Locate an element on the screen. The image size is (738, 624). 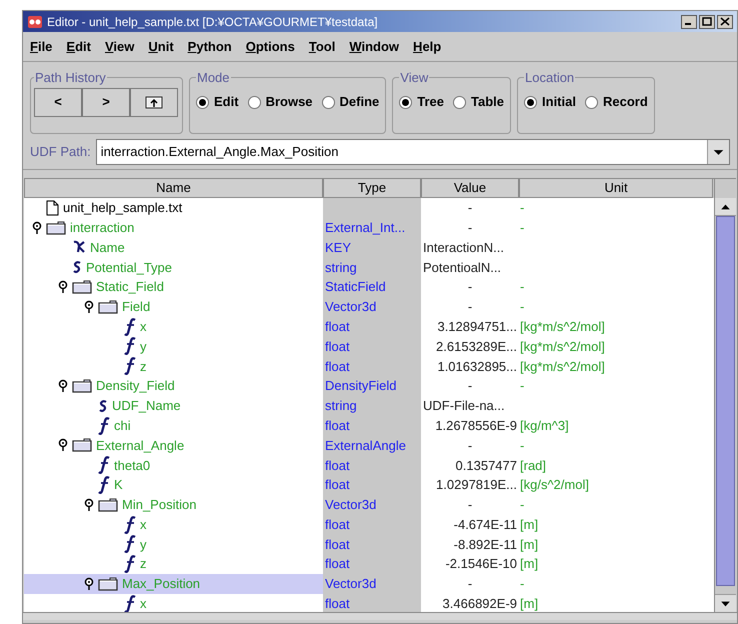
tree-node: unit_help_sample.txt is located at coordinates (173, 208).